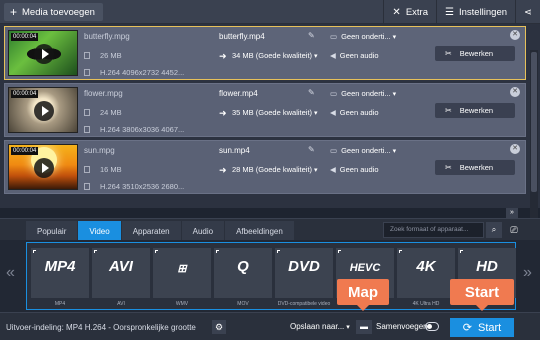 This screenshot has height=340, width=540. What do you see at coordinates (103, 112) in the screenshot?
I see `source-size: 24 MB` at bounding box center [103, 112].